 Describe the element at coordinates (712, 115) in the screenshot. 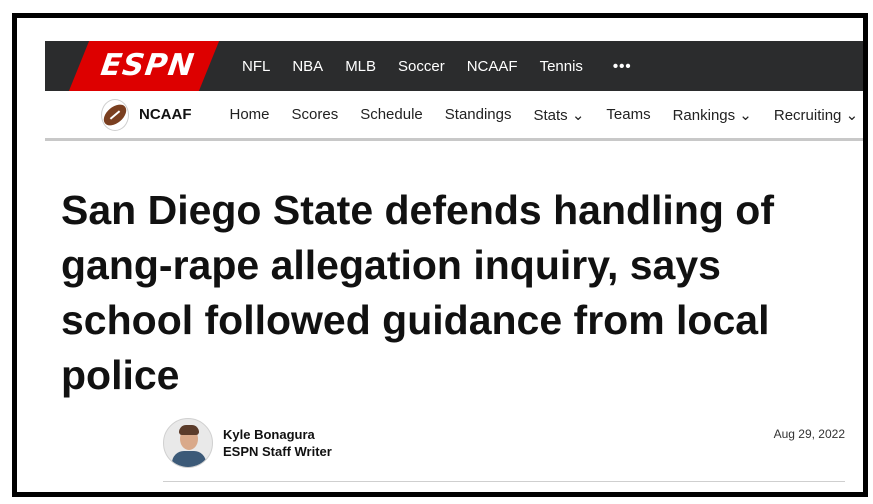

I see `subnav-rankings: Rankings ⌄` at that location.